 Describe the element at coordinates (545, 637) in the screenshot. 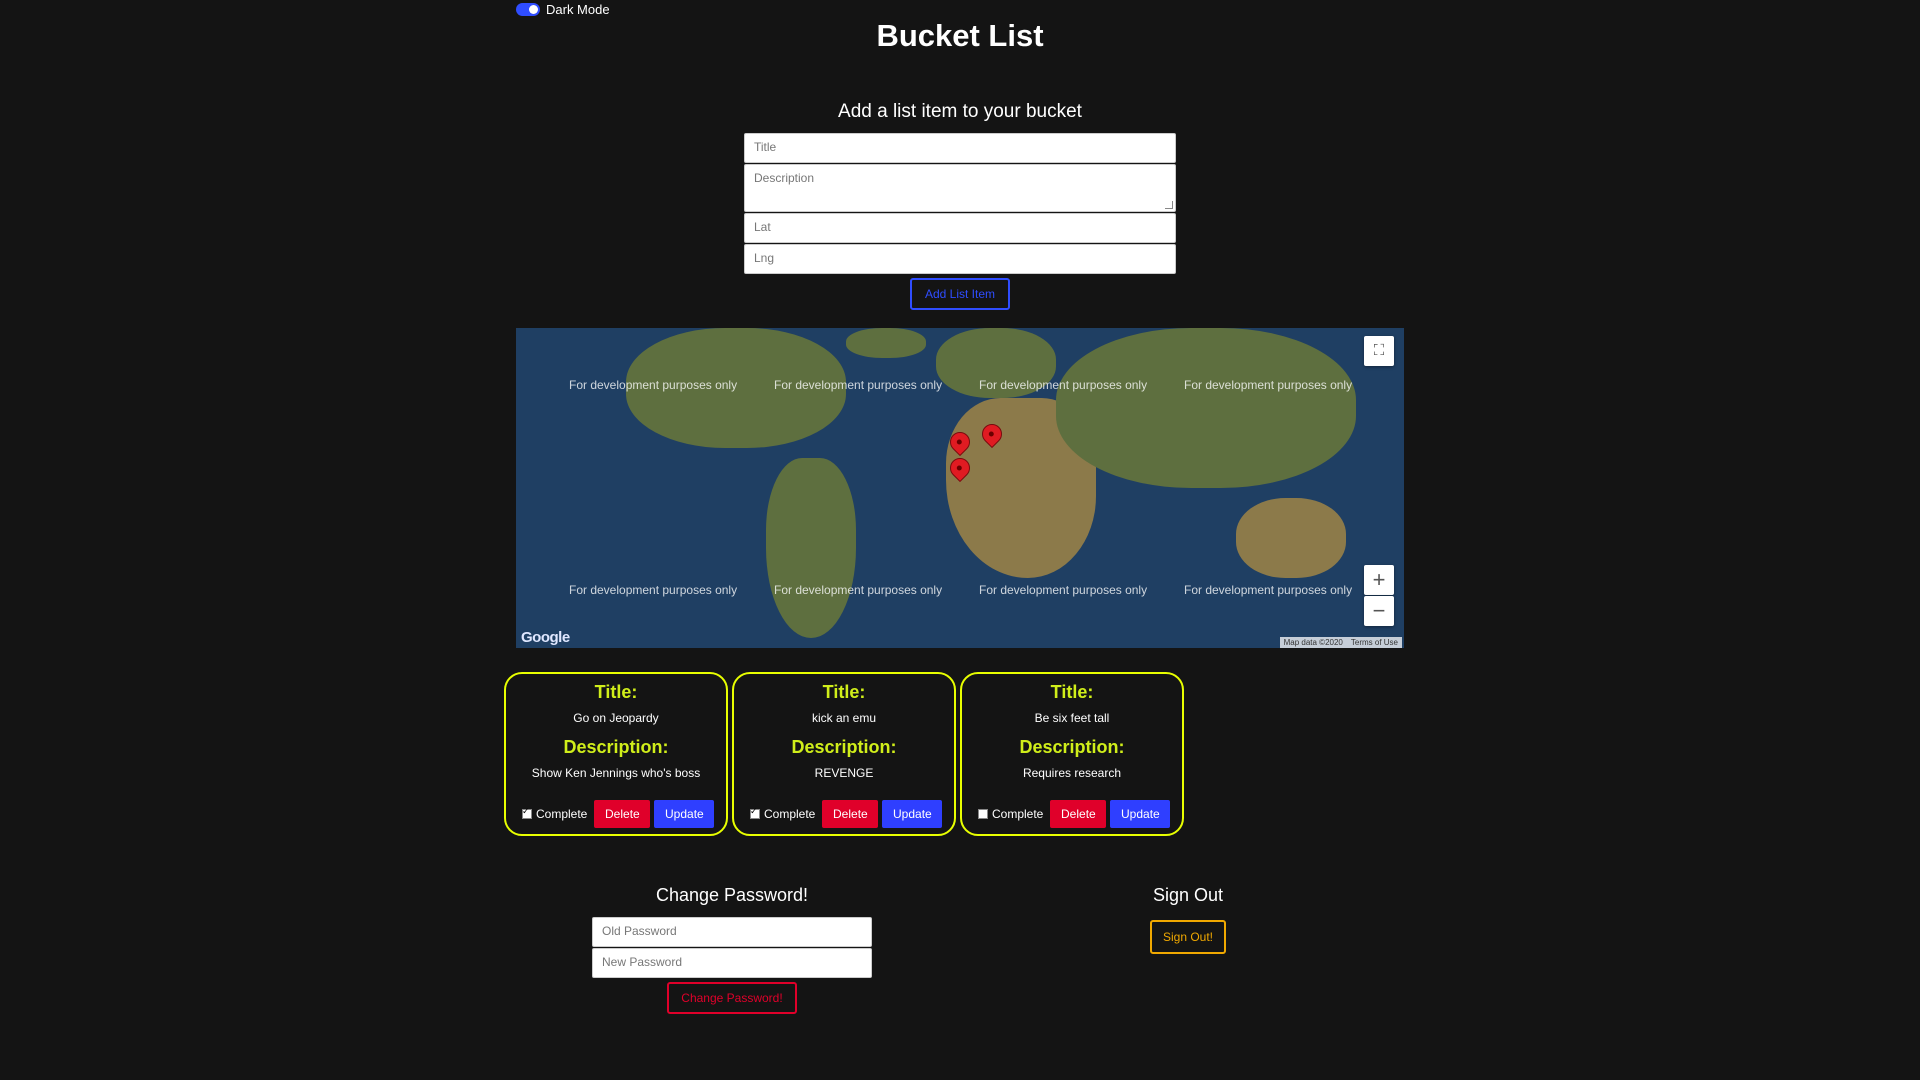

I see `google-logo: Google` at that location.